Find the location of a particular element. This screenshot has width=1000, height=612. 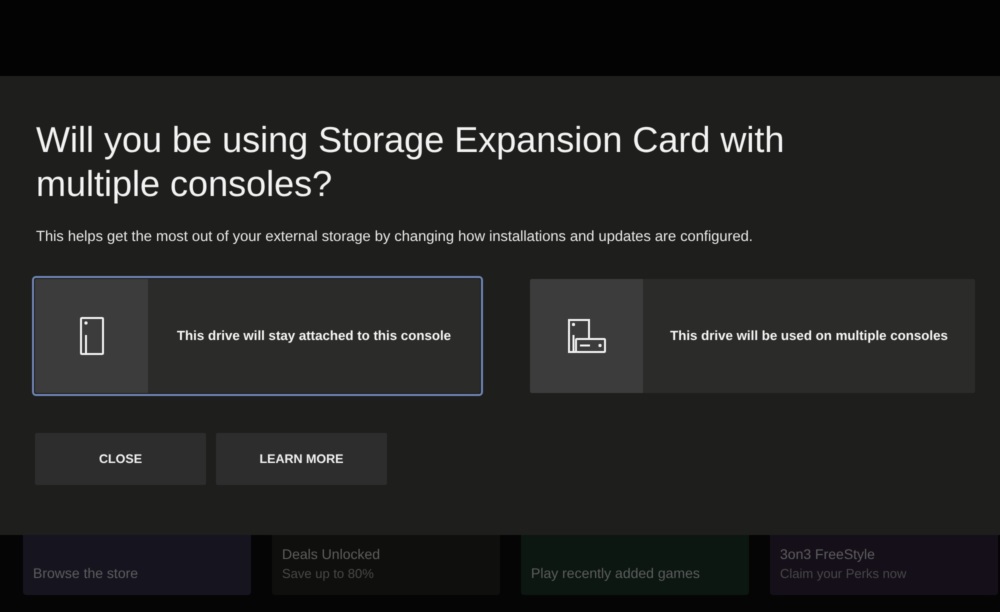

option-card: This drive will stay attached to this console is located at coordinates (257, 336).